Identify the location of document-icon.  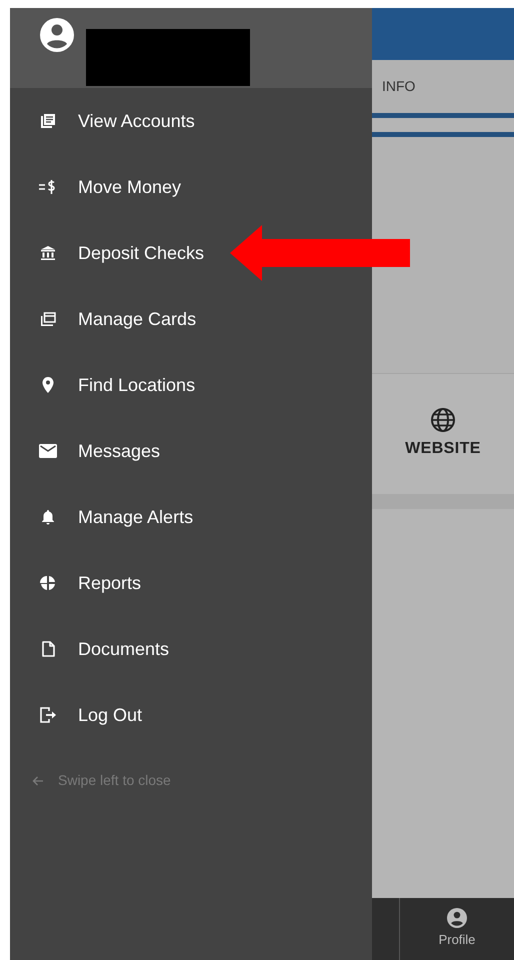
(48, 649).